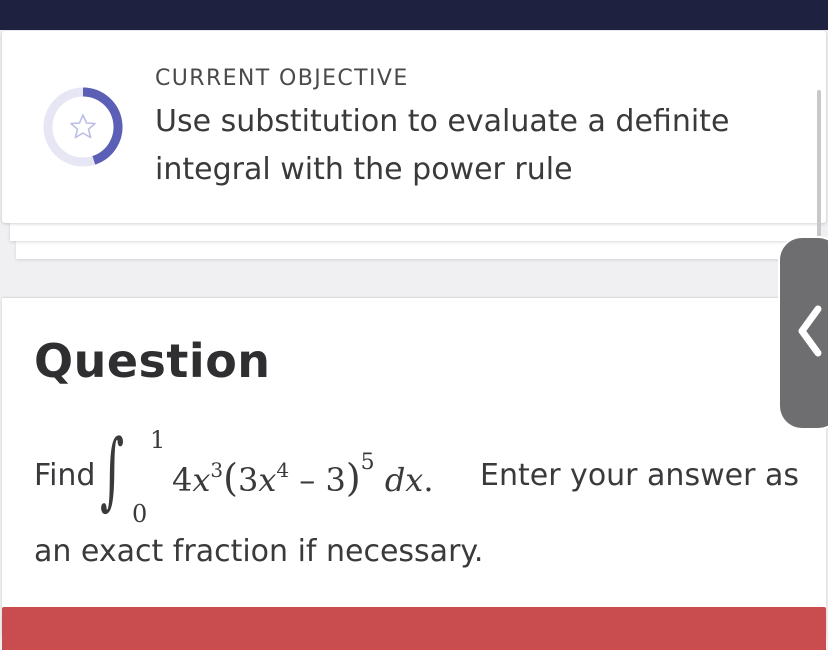  Describe the element at coordinates (353, 478) in the screenshot. I see `close-paren: )` at that location.